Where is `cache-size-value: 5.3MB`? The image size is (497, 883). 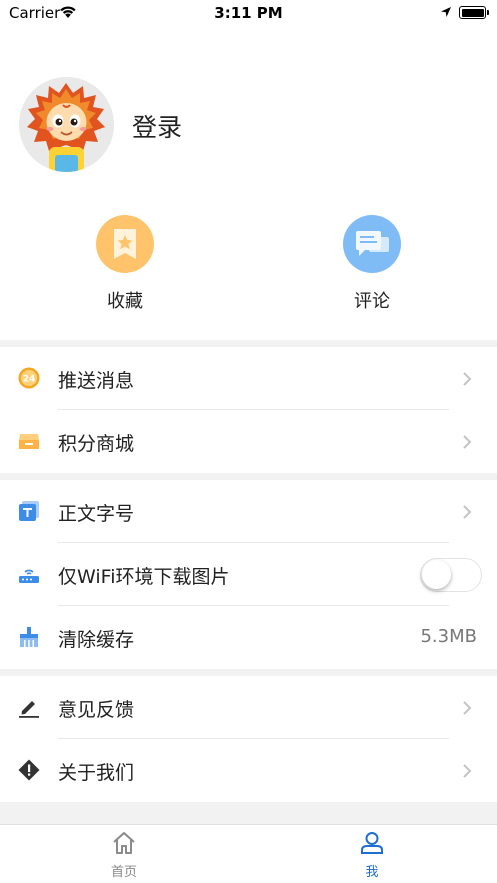
cache-size-value: 5.3MB is located at coordinates (448, 636).